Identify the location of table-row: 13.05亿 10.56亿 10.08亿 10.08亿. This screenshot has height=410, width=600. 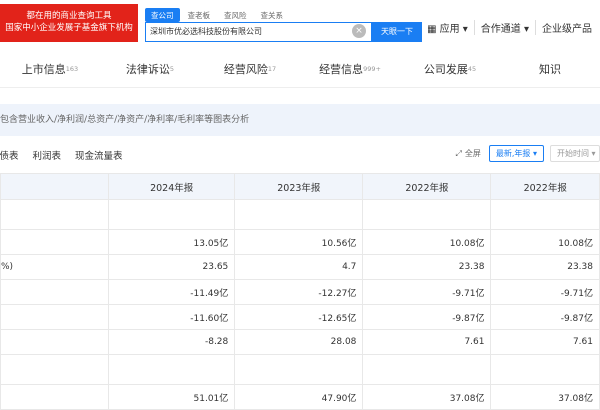
(300, 242).